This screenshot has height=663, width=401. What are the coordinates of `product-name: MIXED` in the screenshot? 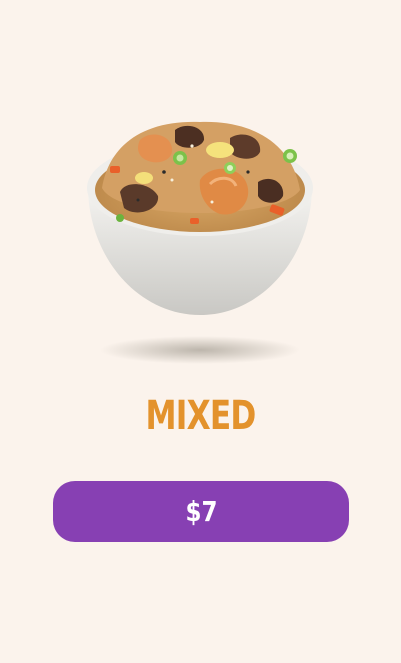 It's located at (200, 416).